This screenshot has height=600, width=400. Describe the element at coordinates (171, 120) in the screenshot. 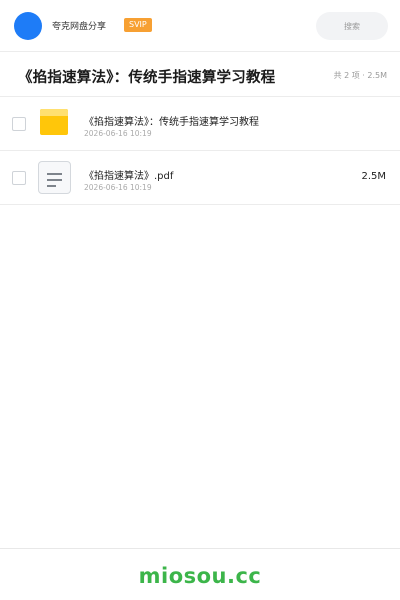

I see `file-name: 《掐指速算法》：传统手指速算学习教程` at that location.